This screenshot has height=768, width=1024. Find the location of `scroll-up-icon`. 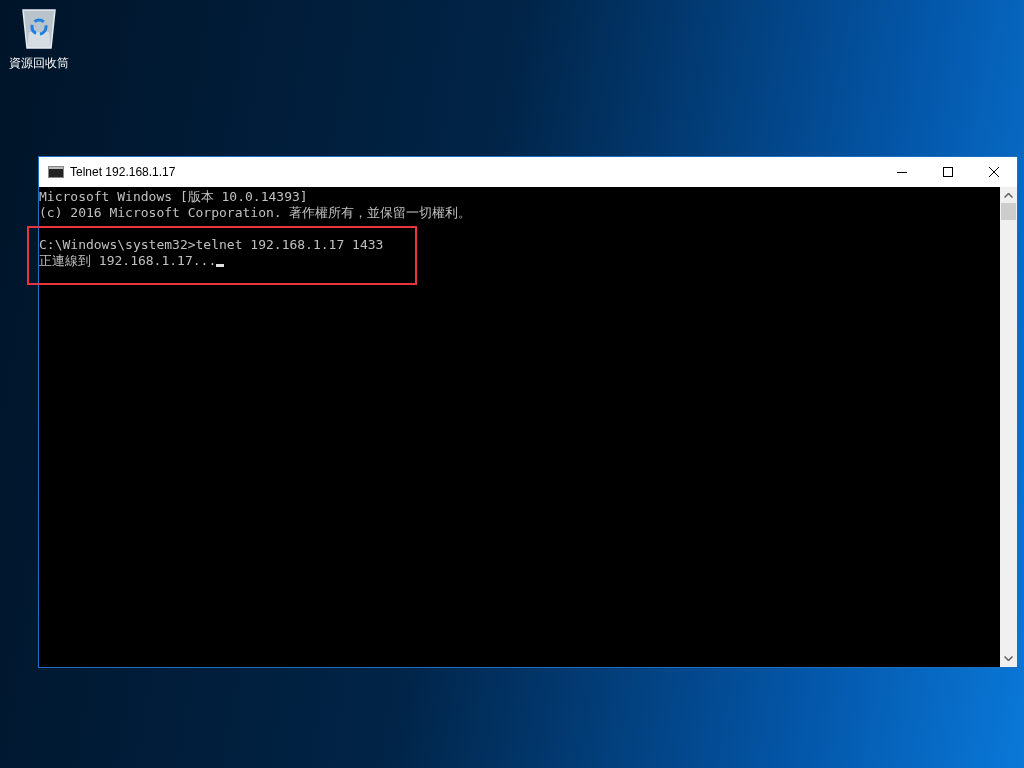

scroll-up-icon is located at coordinates (1008, 195).